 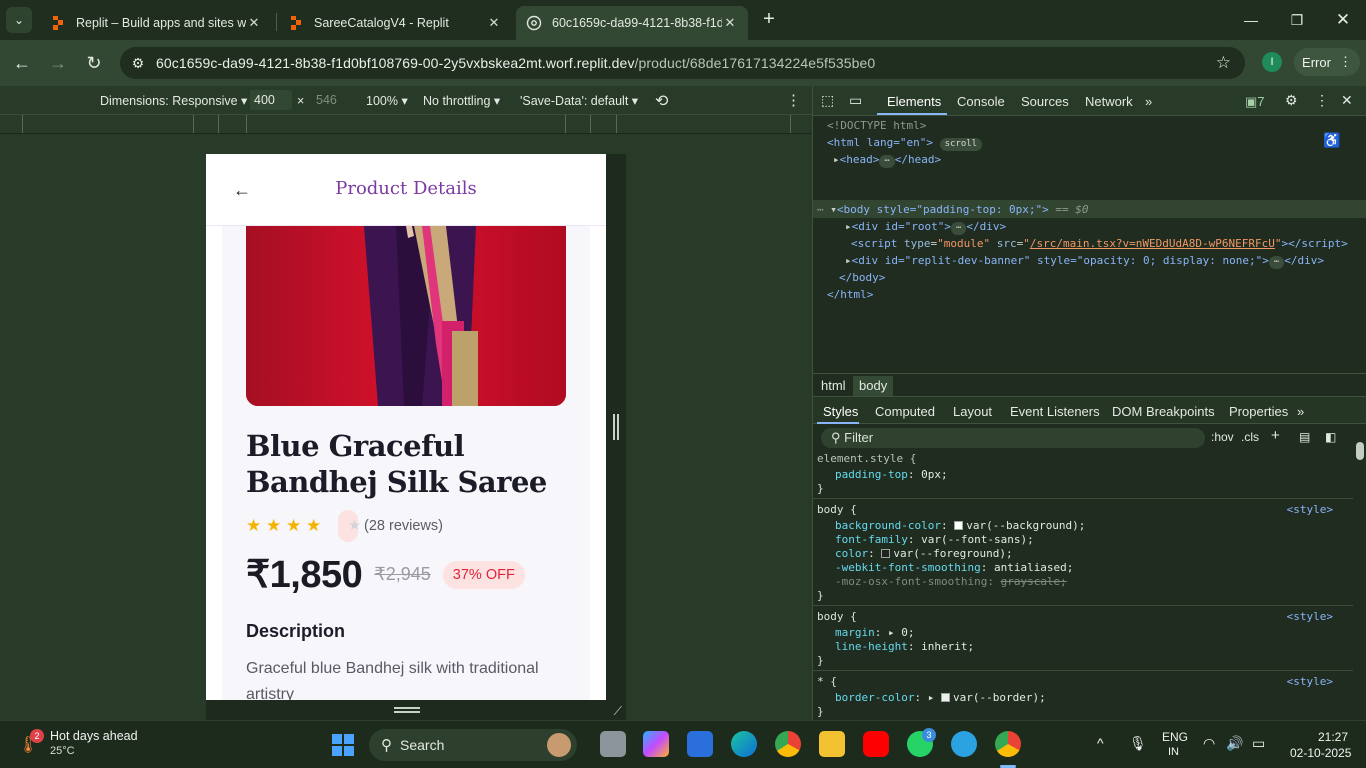 I want to click on youtube-icon, so click(x=876, y=744).